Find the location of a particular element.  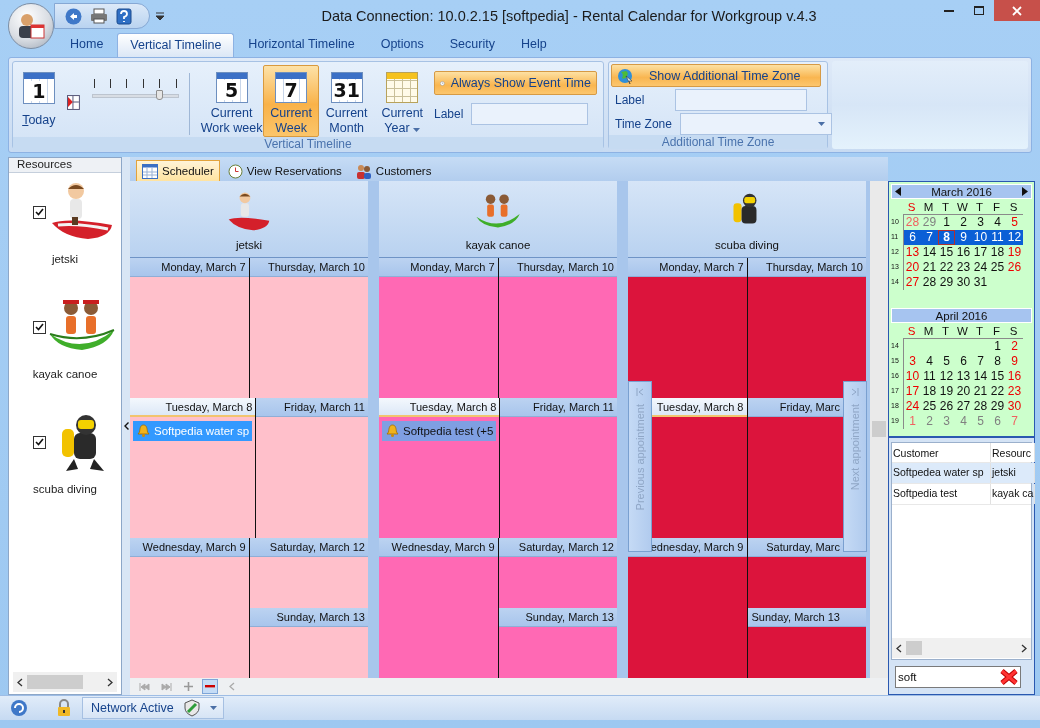

ribbon-tab: Options is located at coordinates (402, 45).